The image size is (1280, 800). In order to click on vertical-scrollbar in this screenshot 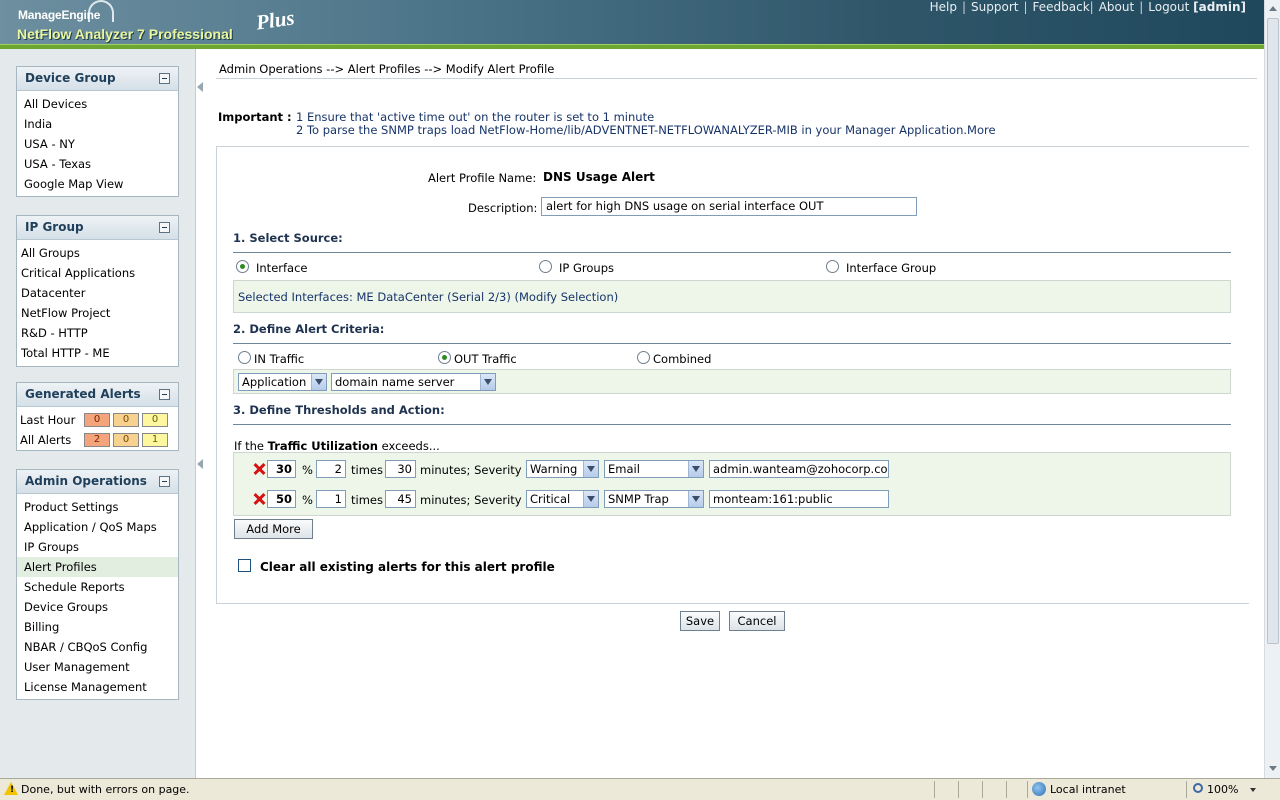, I will do `click(1272, 389)`.